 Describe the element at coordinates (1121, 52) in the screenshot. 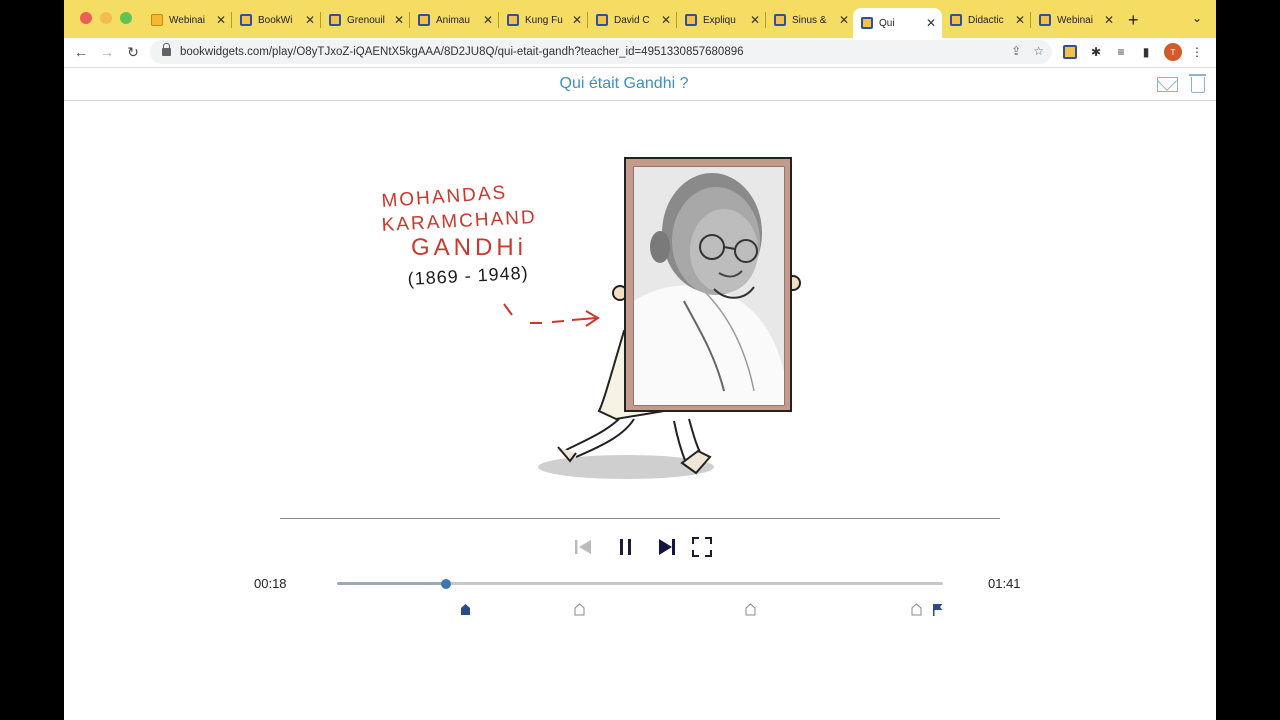

I see `media-control-icon: ≡` at that location.